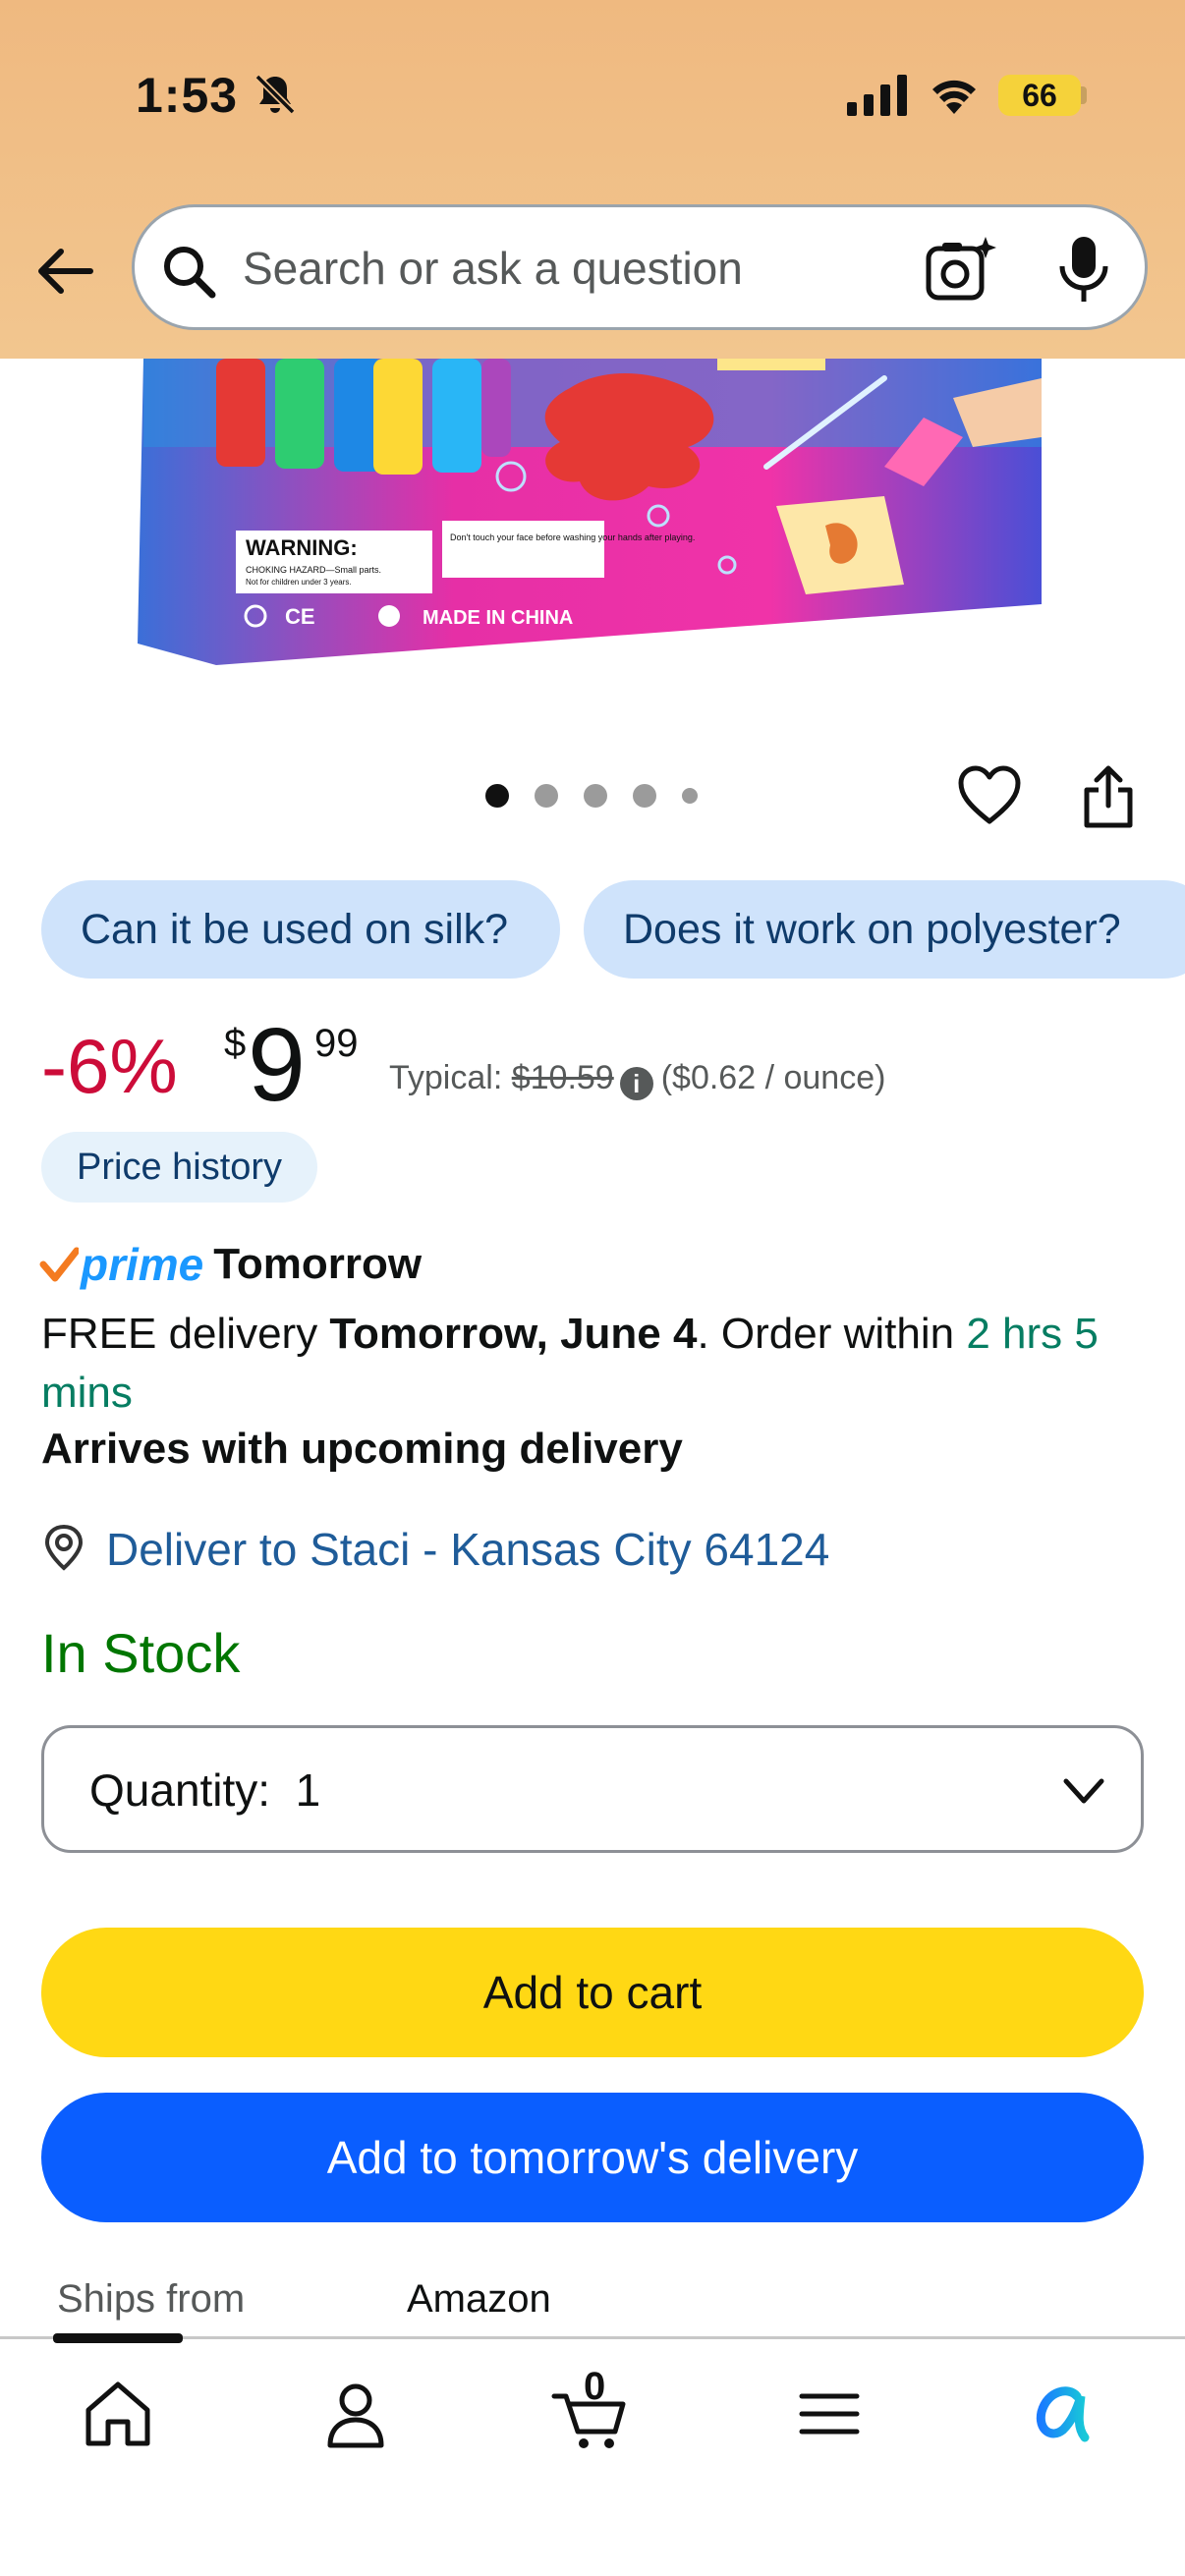 The height and width of the screenshot is (2576, 1185). Describe the element at coordinates (592, 1992) in the screenshot. I see `add-to-cart-button: Add to cart` at that location.